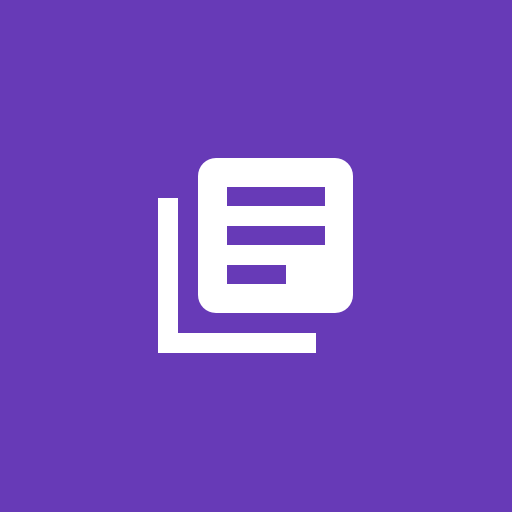  I want to click on library-books-icon, so click(255, 255).